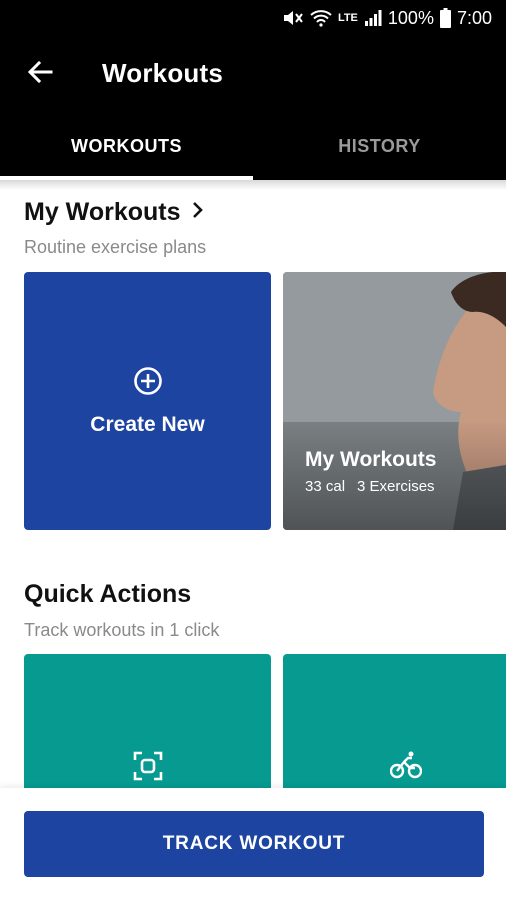 Image resolution: width=506 pixels, height=900 pixels. I want to click on battery-icon, so click(445, 18).